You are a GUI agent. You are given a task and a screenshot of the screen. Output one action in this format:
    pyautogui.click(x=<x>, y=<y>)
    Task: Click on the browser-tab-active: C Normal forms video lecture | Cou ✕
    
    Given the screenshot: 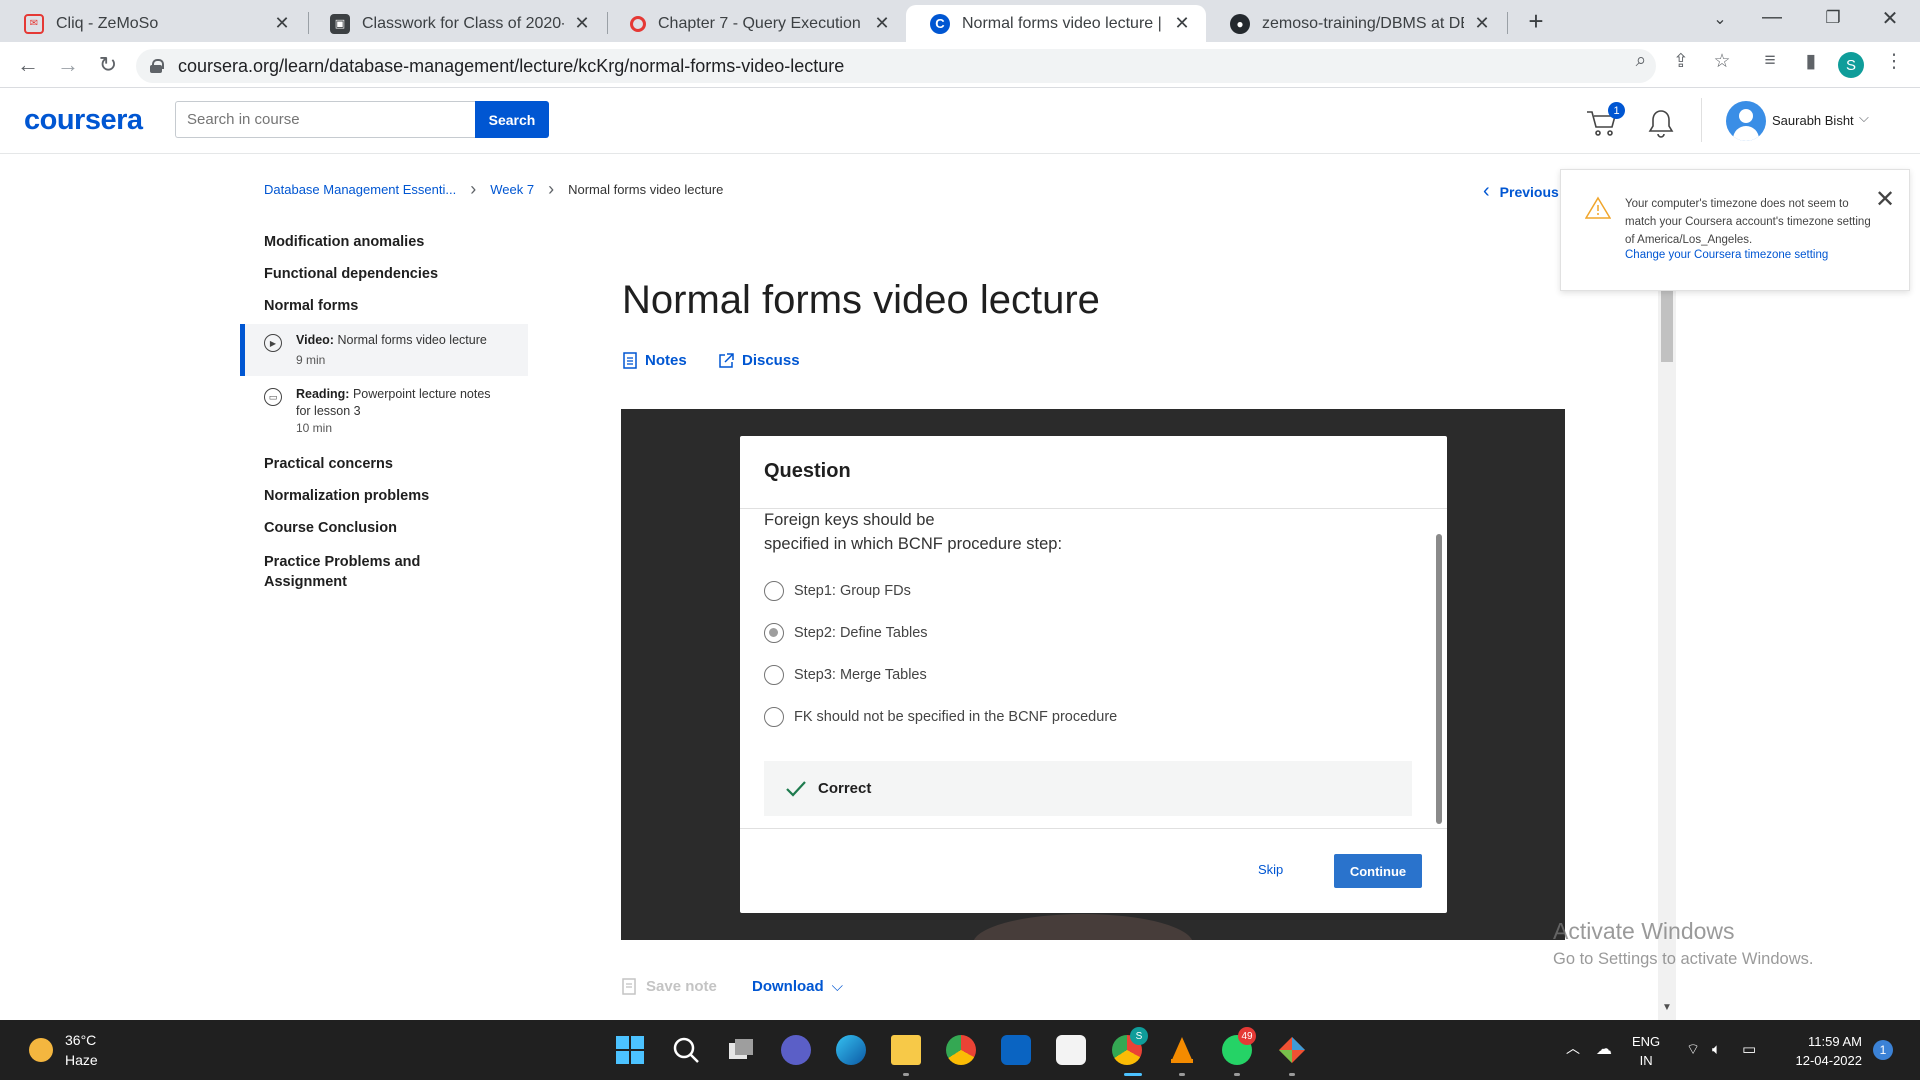 What is the action you would take?
    pyautogui.click(x=1056, y=23)
    